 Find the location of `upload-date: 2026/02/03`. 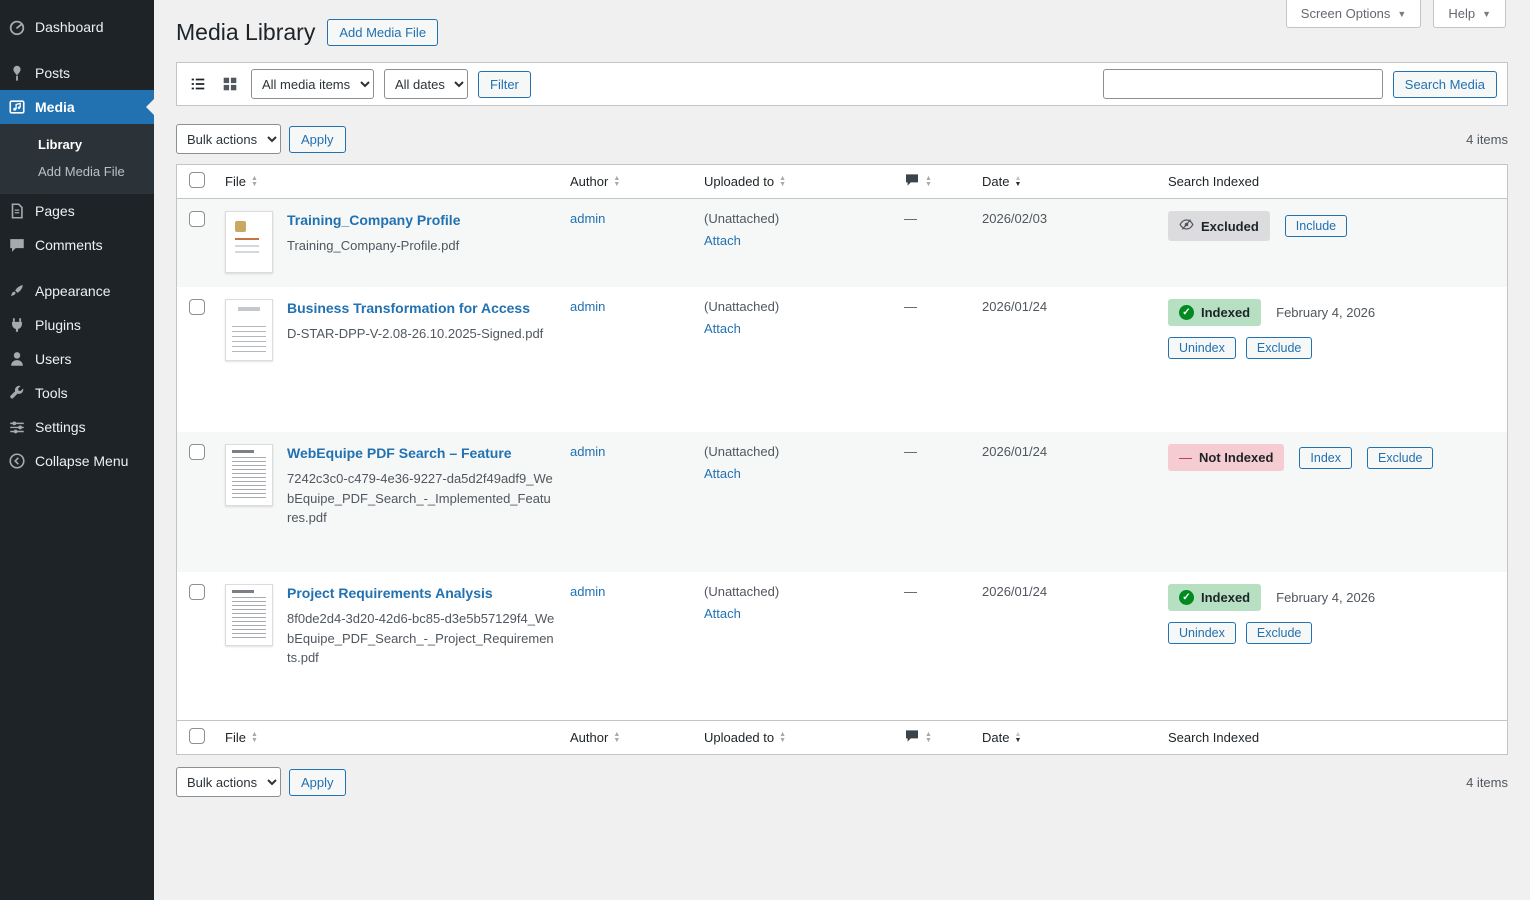

upload-date: 2026/02/03 is located at coordinates (1015, 218).